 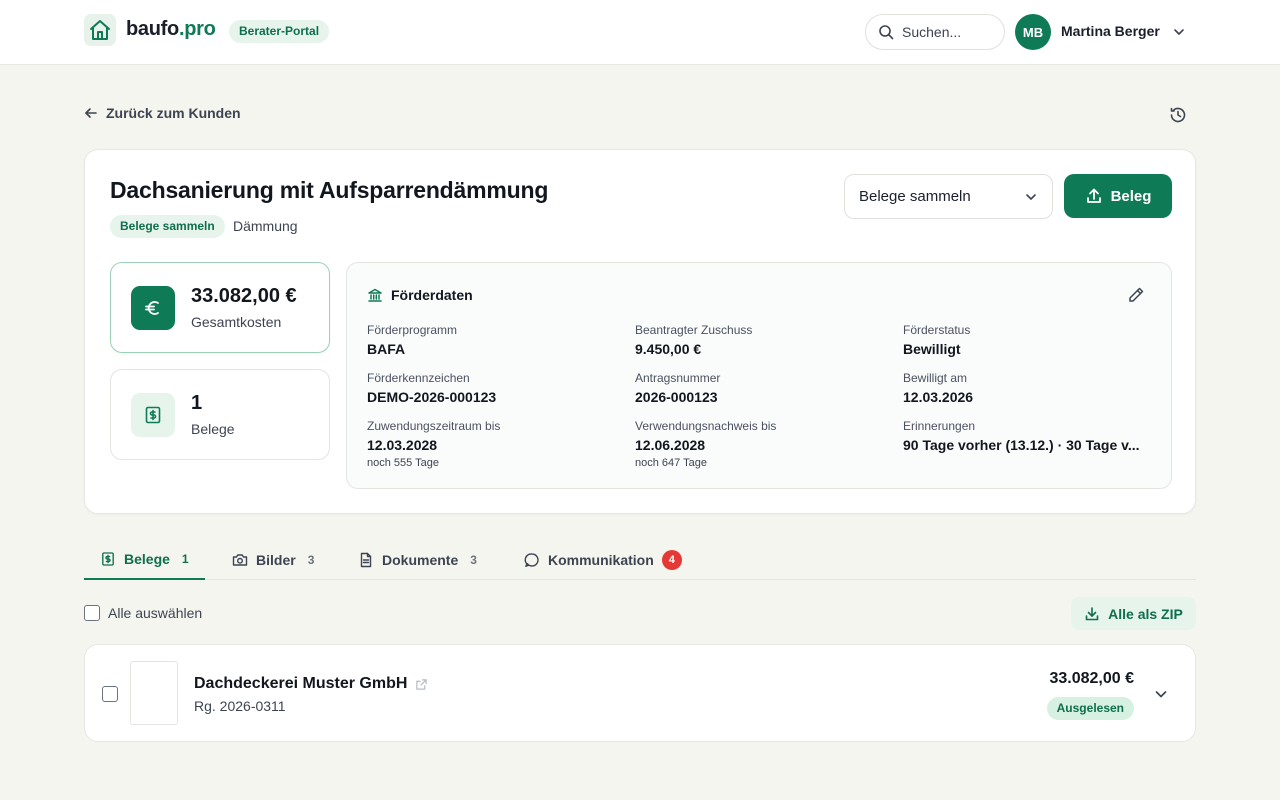 I want to click on document-icon, so click(x=366, y=559).